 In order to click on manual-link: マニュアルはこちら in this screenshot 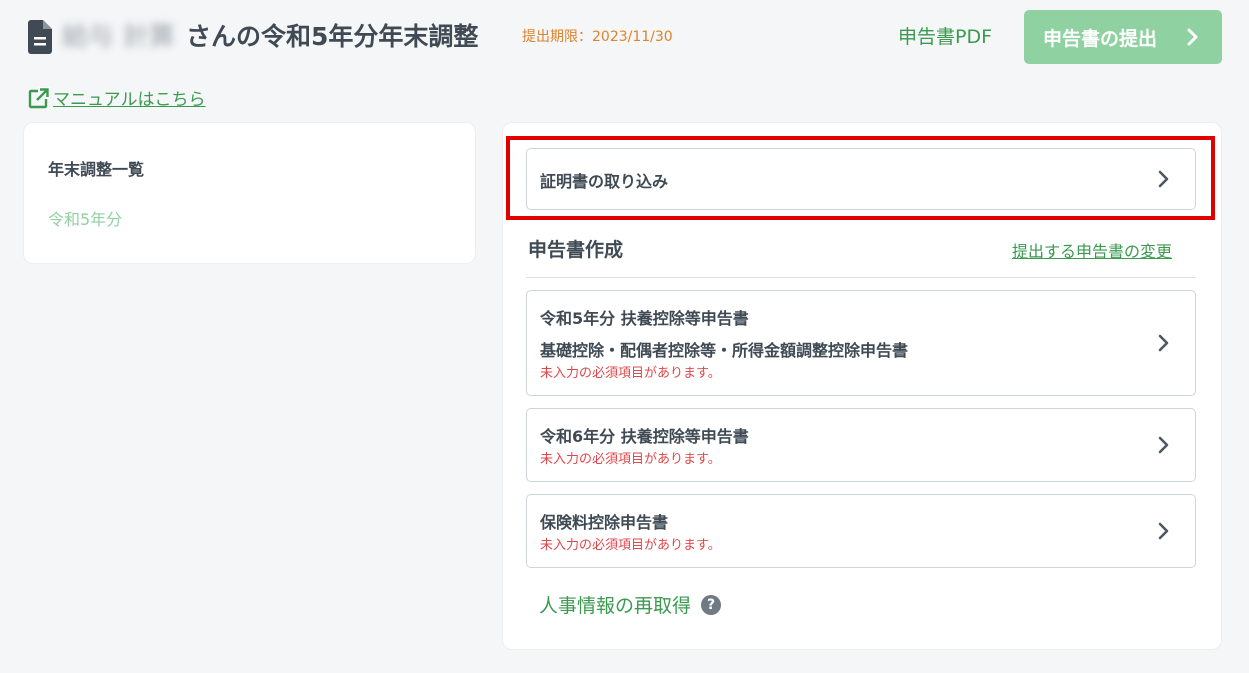, I will do `click(117, 97)`.